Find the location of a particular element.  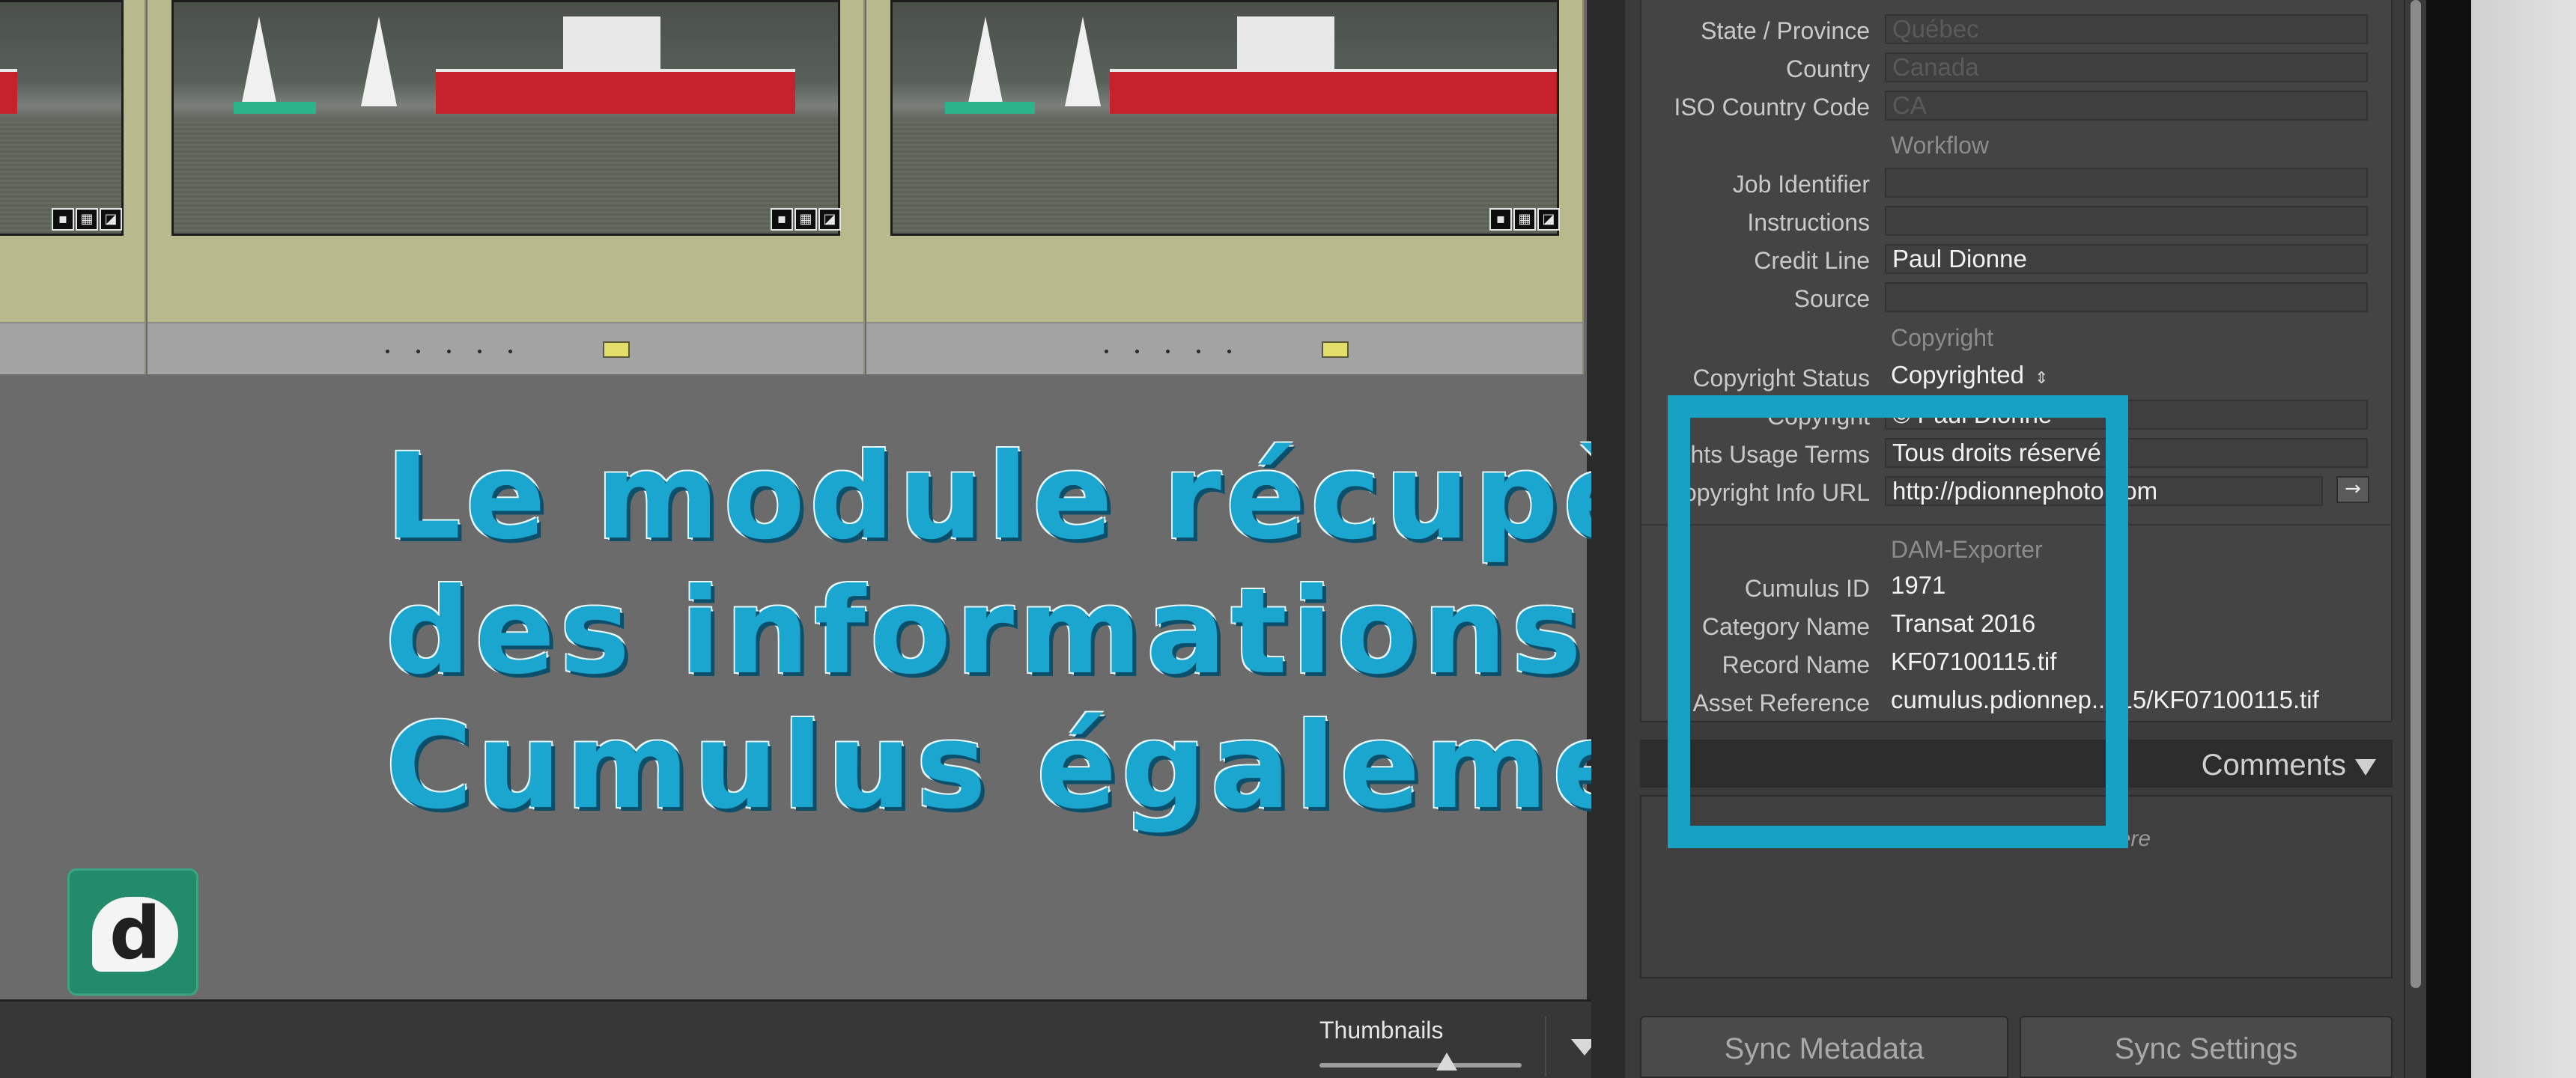

sync-metadata-button: Sync Metadata is located at coordinates (1824, 1047).